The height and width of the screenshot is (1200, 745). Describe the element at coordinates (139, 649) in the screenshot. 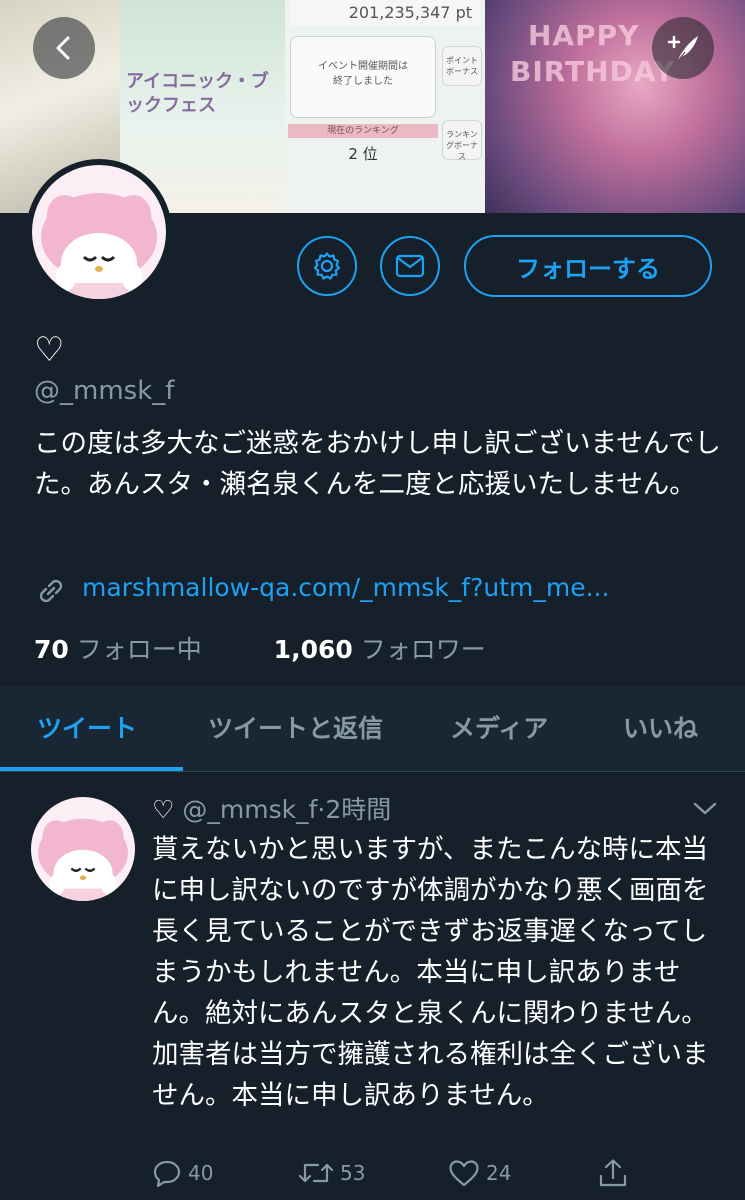

I see `following-label: フォロー中` at that location.